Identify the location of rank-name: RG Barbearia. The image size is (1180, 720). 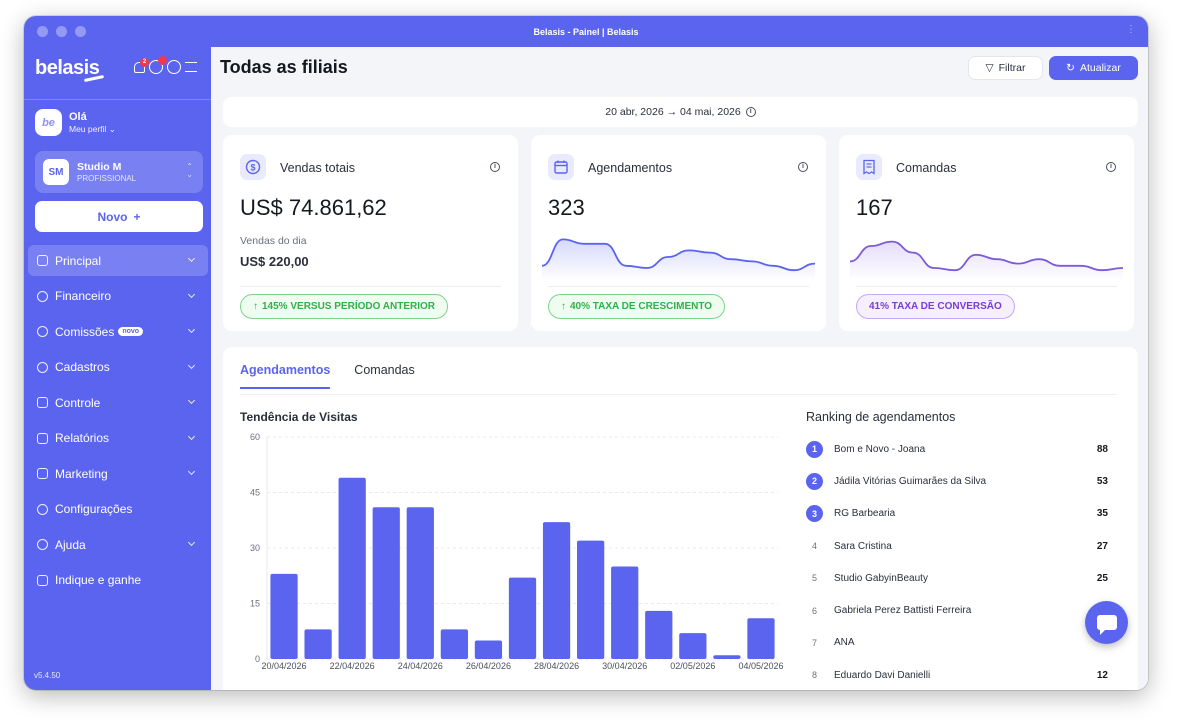
(865, 514).